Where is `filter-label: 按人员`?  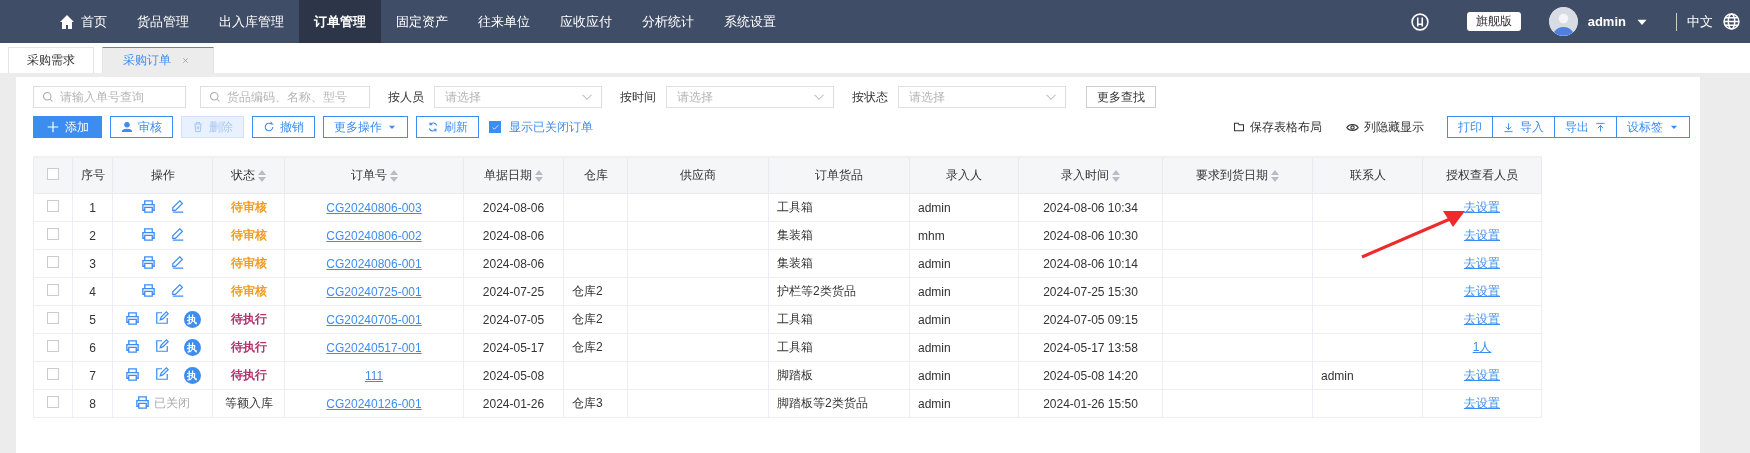
filter-label: 按人员 is located at coordinates (406, 97).